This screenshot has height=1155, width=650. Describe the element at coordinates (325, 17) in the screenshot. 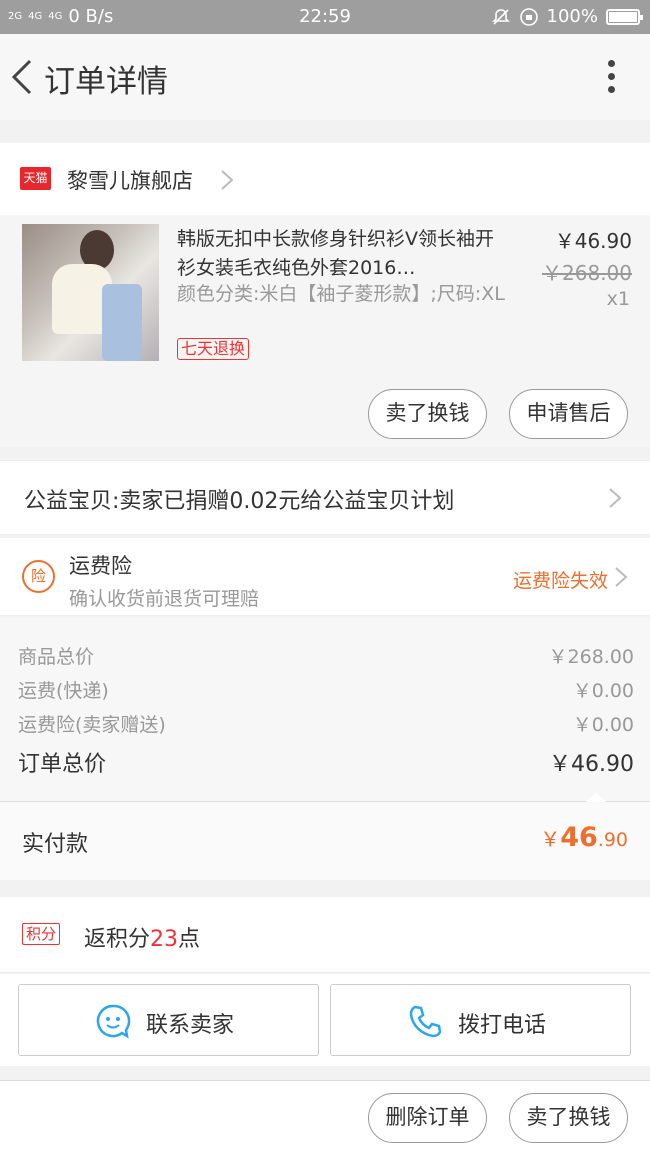

I see `status-bar: 2G 4G 4G 0 B/s 22:59 100%` at that location.